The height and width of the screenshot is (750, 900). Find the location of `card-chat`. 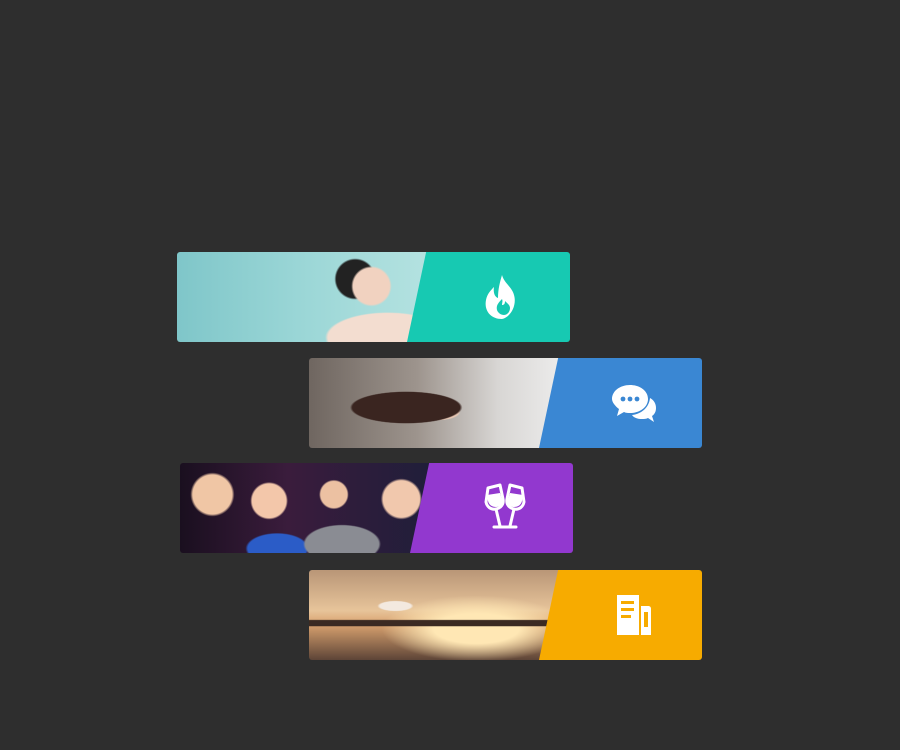

card-chat is located at coordinates (505, 403).